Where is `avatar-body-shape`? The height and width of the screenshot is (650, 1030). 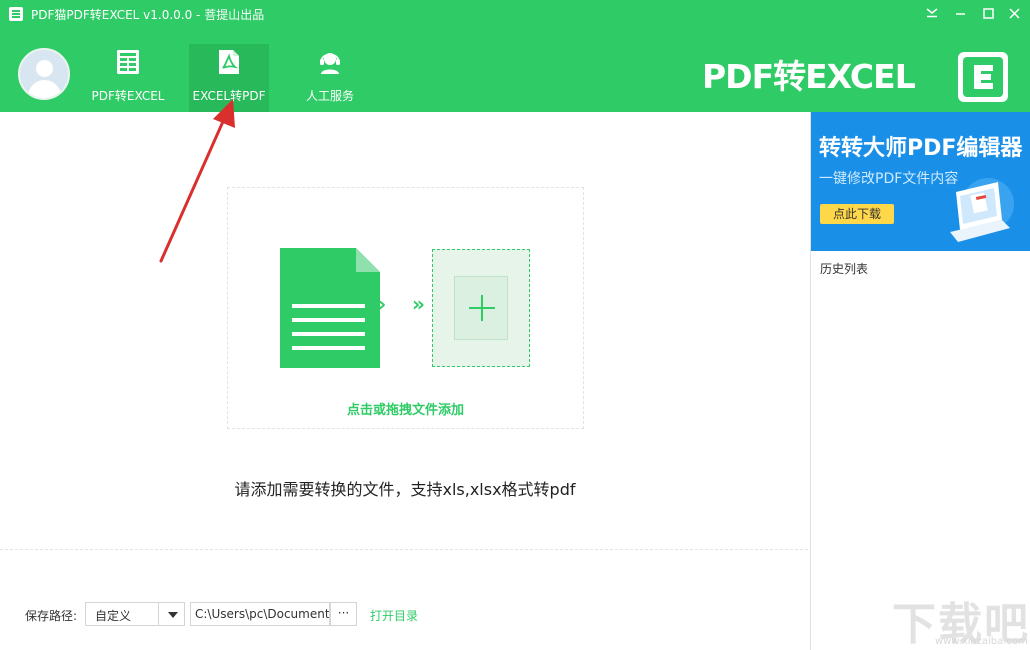
avatar-body-shape is located at coordinates (44, 89).